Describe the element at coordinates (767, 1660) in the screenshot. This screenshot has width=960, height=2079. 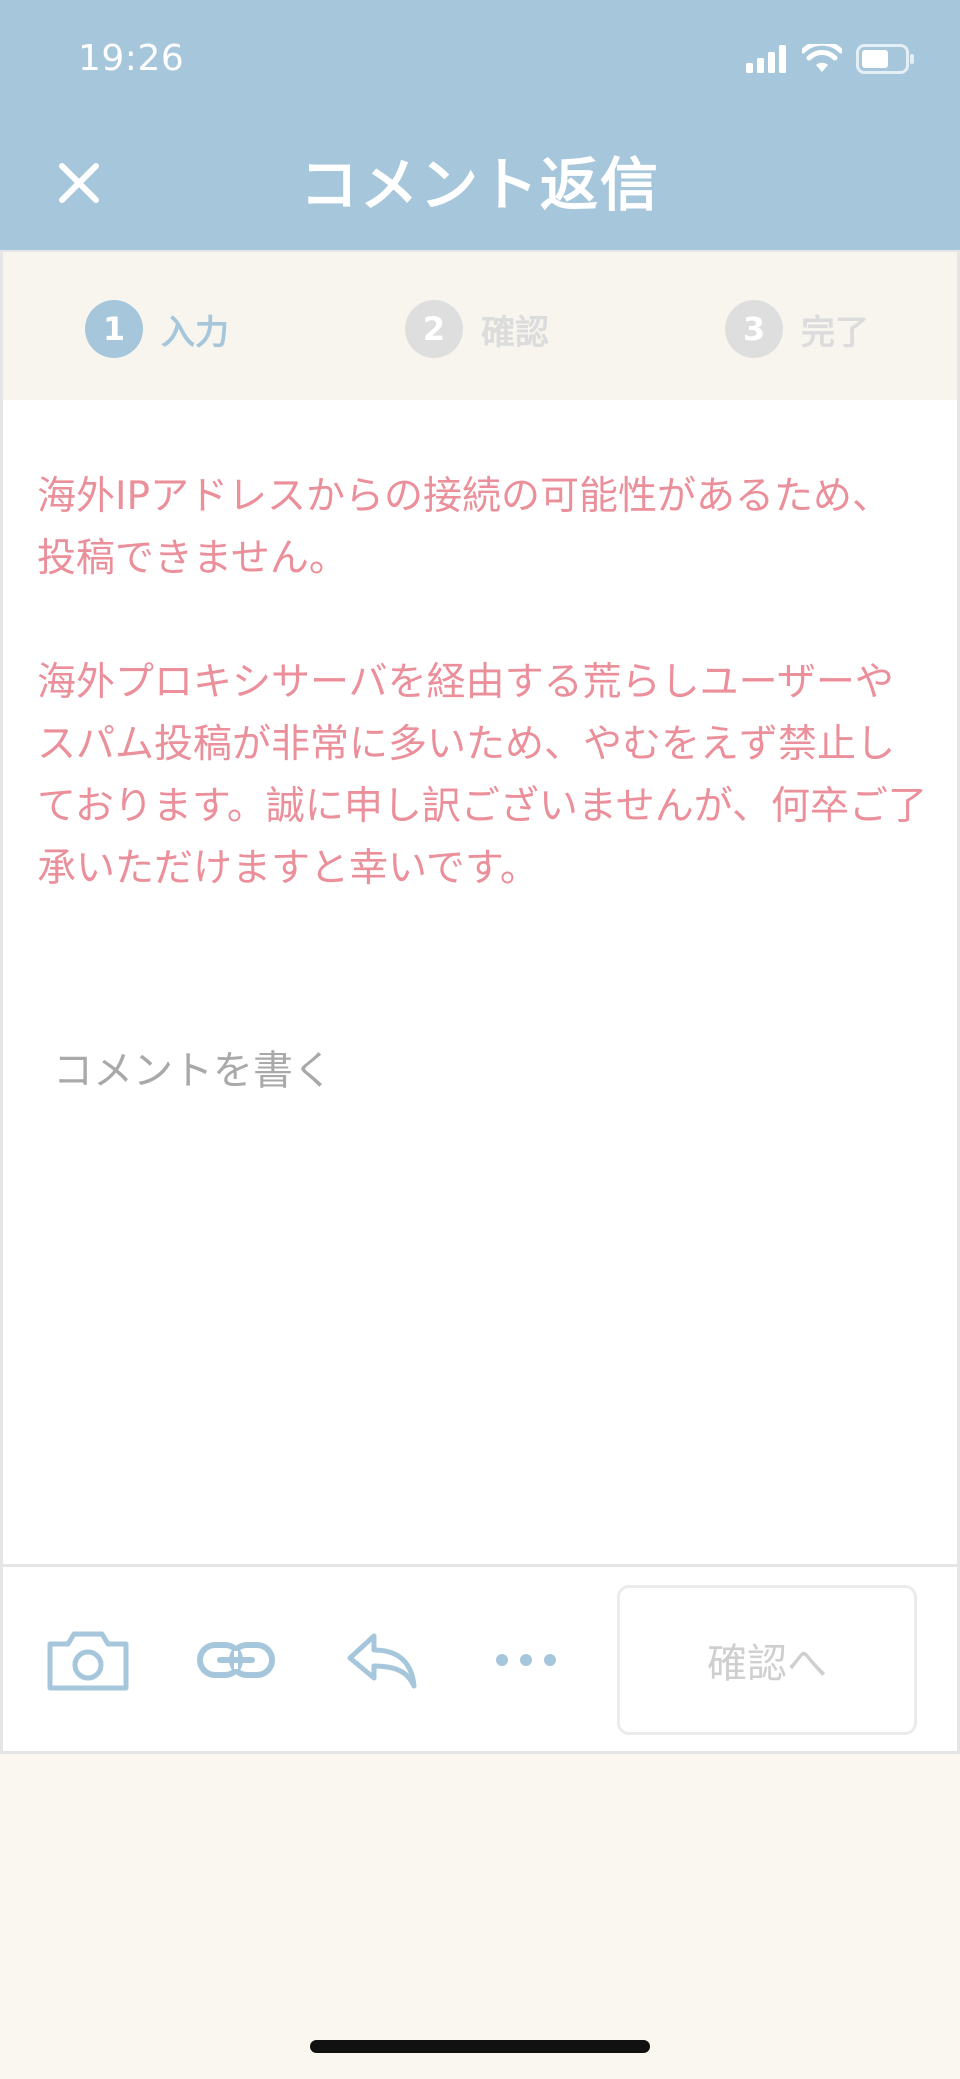
I see `confirm-button: 確認へ` at that location.